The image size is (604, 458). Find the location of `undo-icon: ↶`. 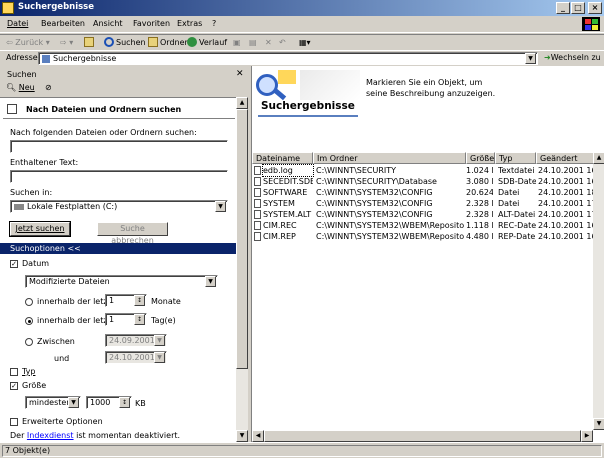

undo-icon: ↶ is located at coordinates (282, 43).